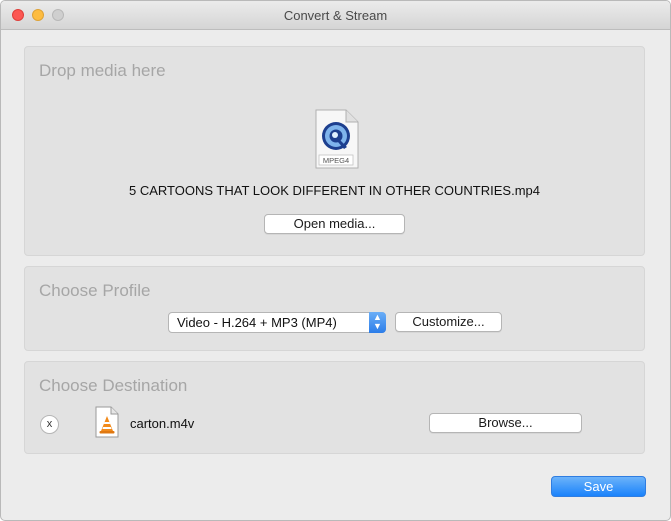 The width and height of the screenshot is (671, 521). I want to click on title-bar: Convert & Stream, so click(335, 15).